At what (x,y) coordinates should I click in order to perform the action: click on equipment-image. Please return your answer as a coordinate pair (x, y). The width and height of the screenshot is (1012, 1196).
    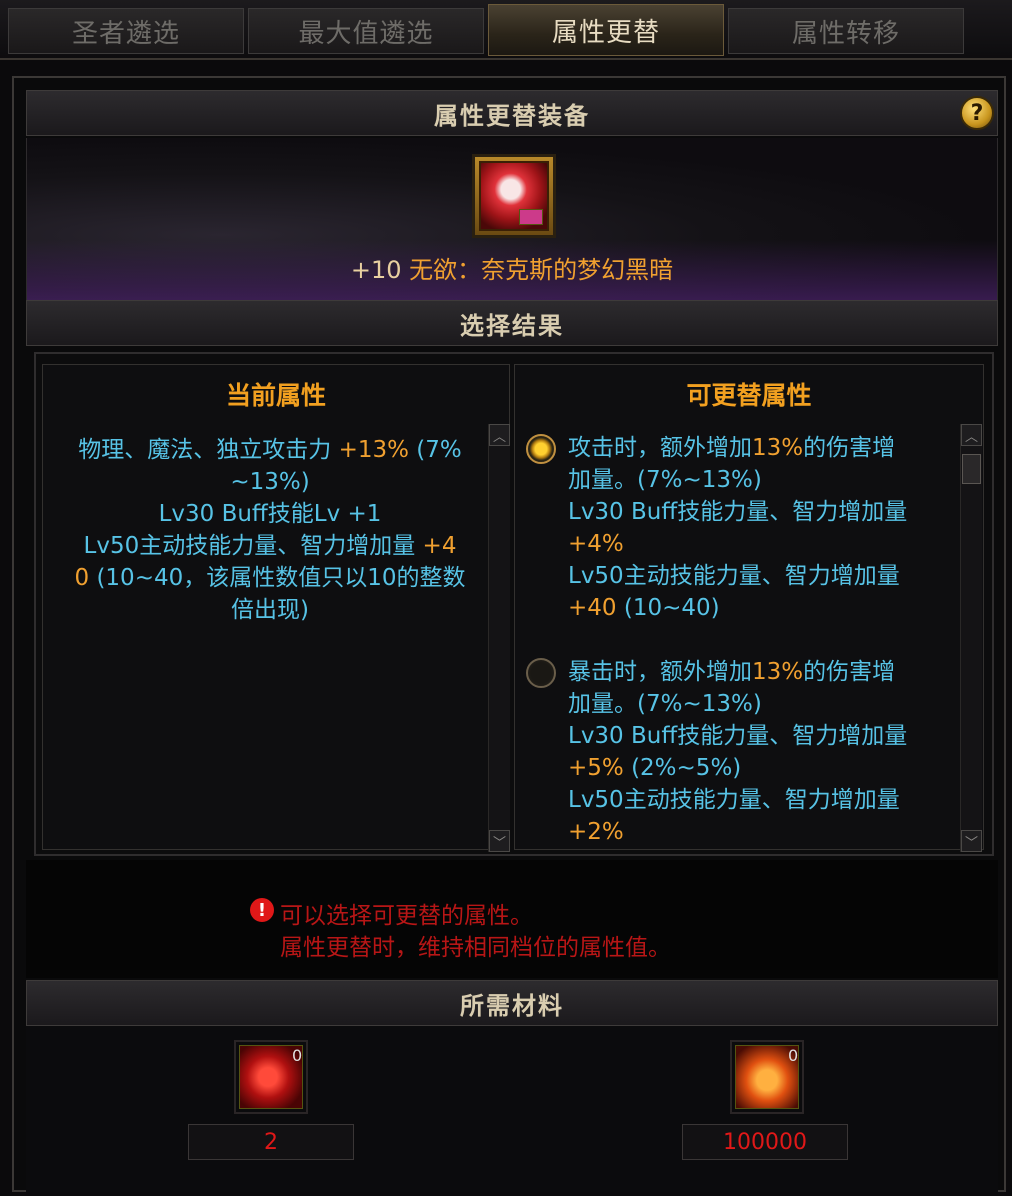
    Looking at the image, I should click on (514, 196).